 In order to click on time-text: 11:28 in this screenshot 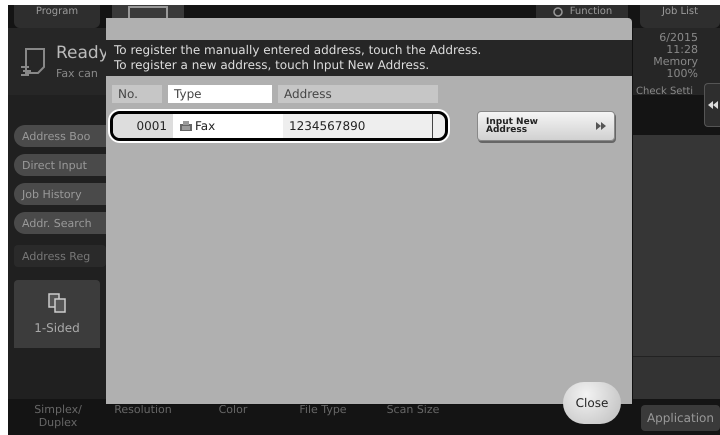, I will do `click(682, 50)`.